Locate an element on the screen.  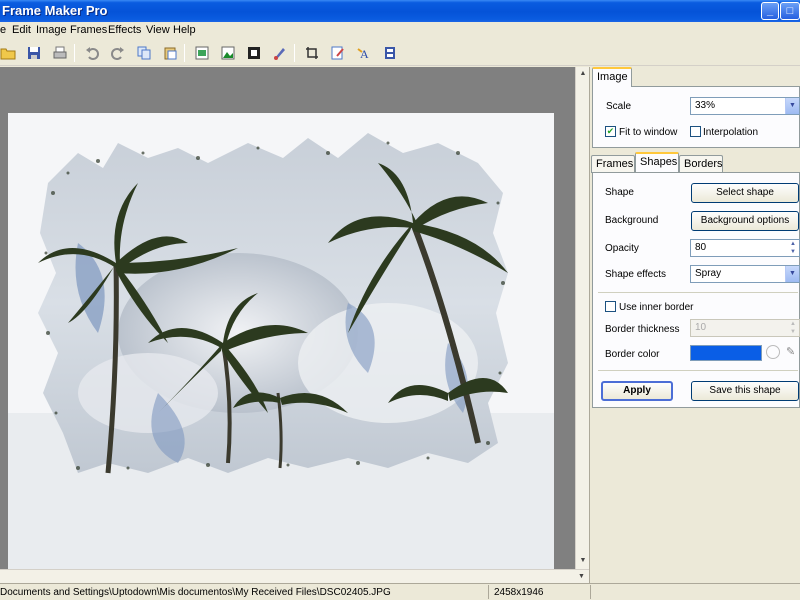
tab-image: Image is located at coordinates (612, 77).